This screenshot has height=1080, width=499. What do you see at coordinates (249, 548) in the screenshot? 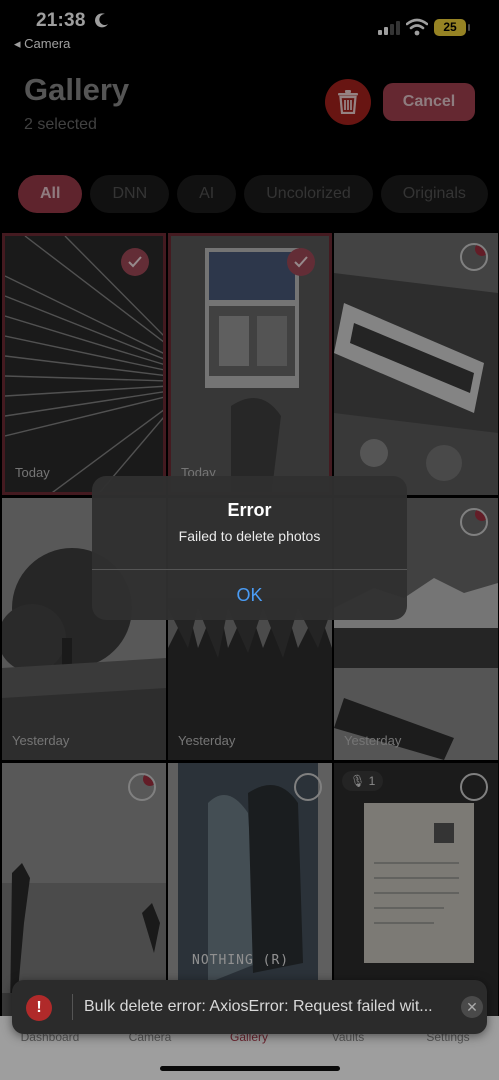
I see `error-alert: Error Failed to delete photos OK` at bounding box center [249, 548].